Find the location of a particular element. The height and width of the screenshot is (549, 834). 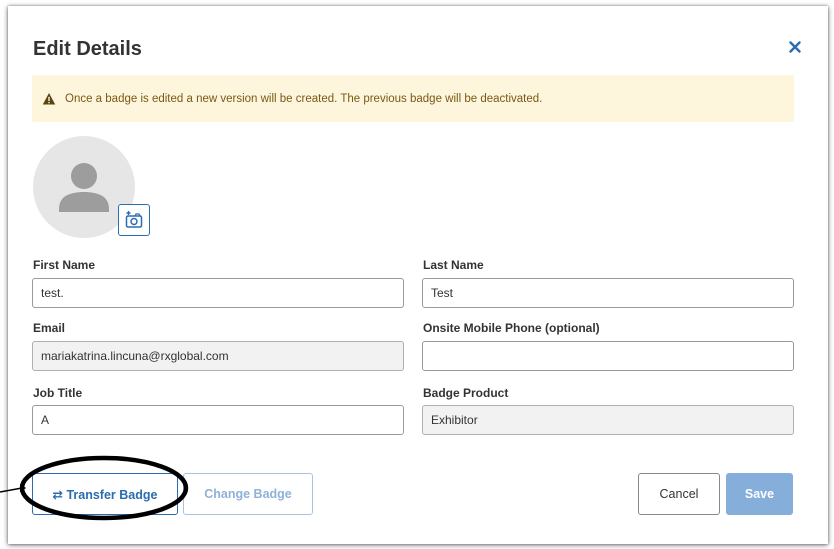

dialog-title: Edit Details is located at coordinates (87, 49).